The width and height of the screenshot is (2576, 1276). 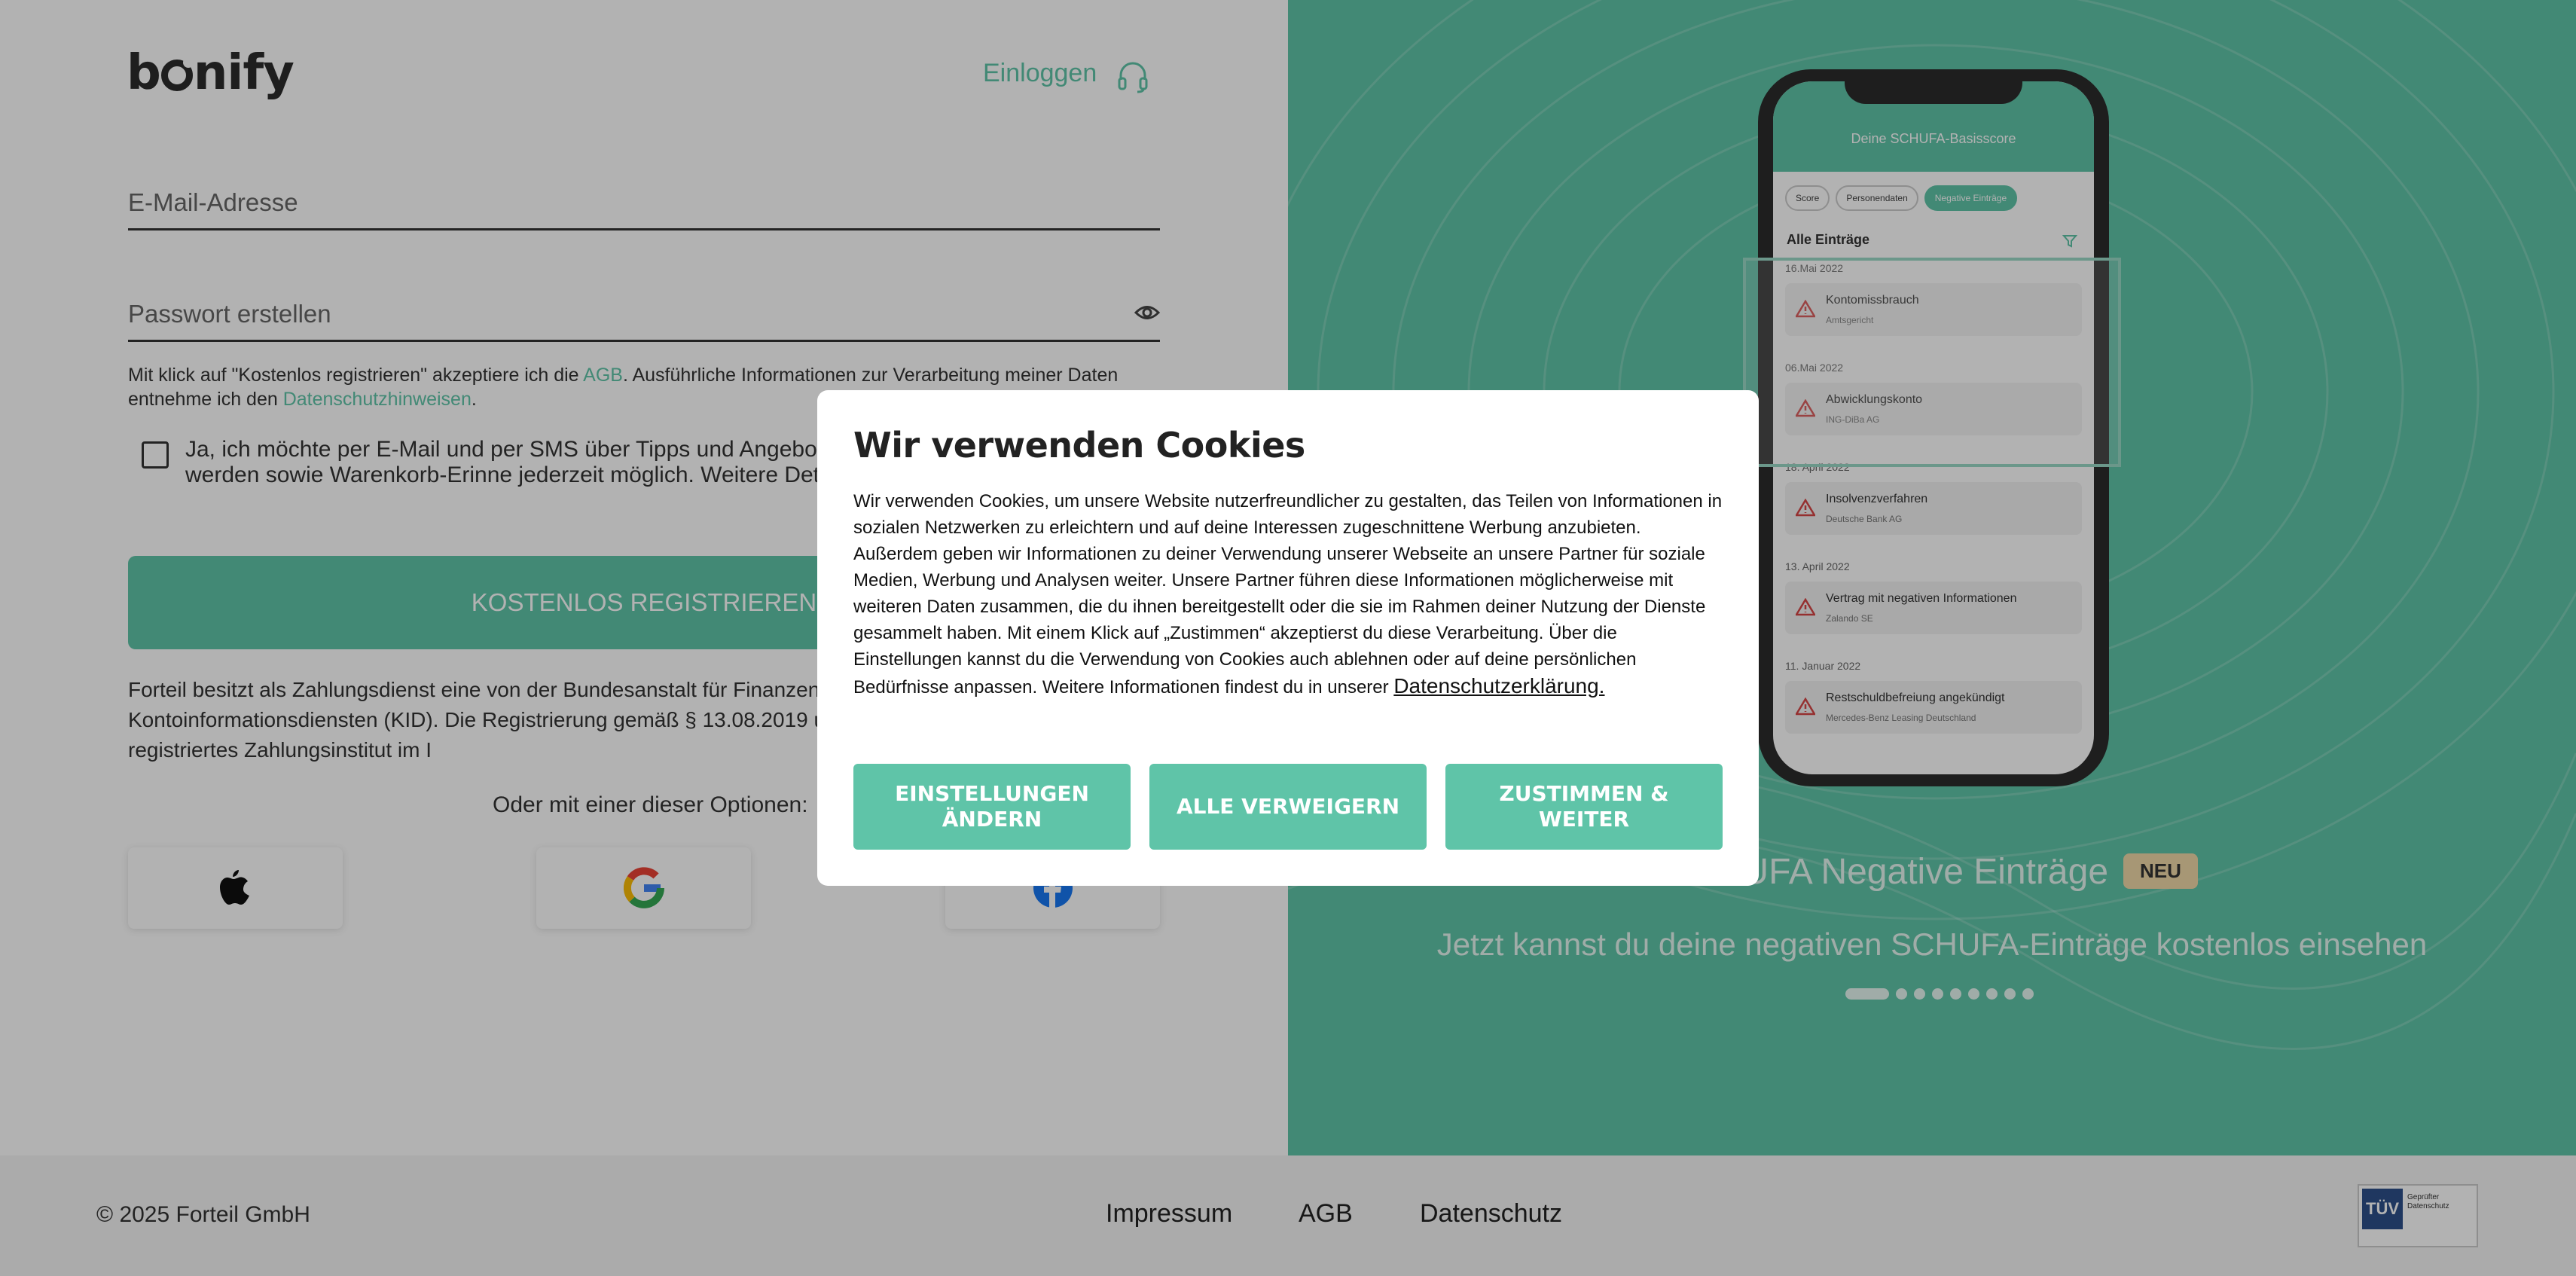 I want to click on cookie-dialog-title: Wir verwenden Cookies, so click(x=1079, y=446).